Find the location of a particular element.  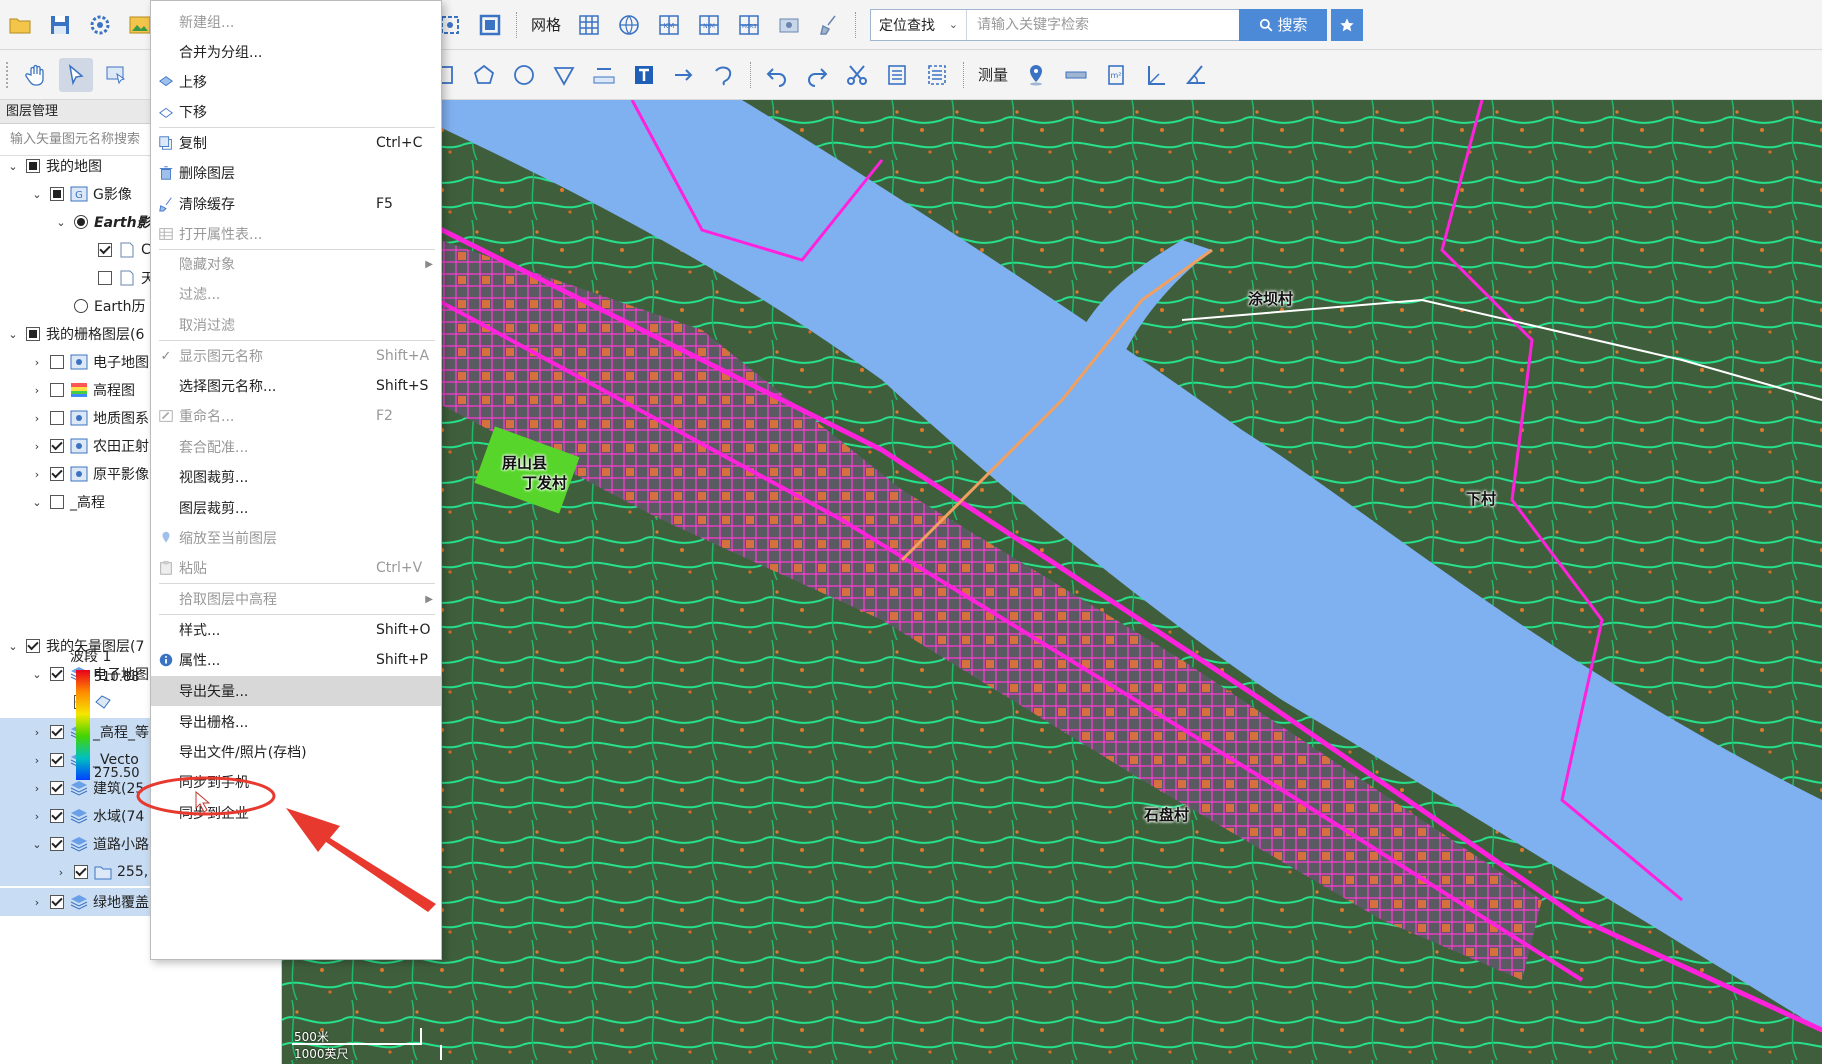

context-menu-item: 样式... Shift+O is located at coordinates (296, 630).